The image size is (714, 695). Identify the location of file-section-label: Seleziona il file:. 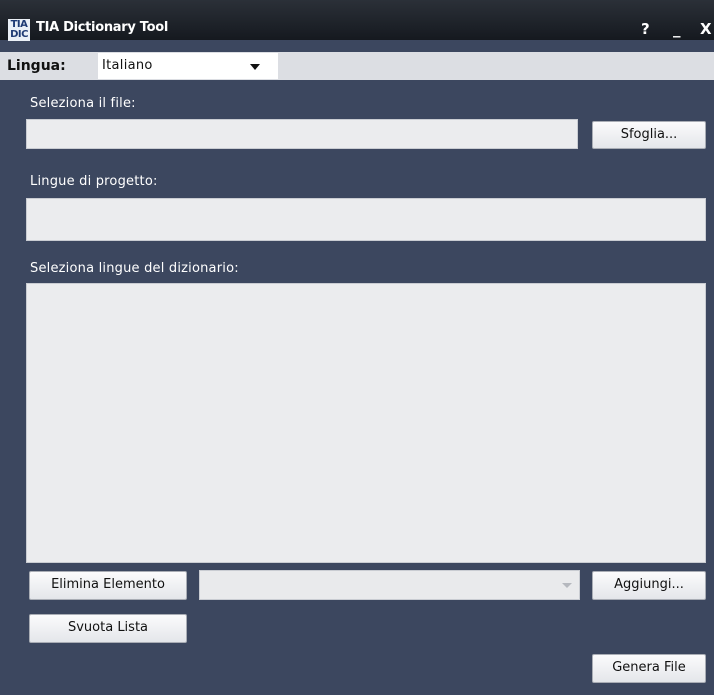
(83, 103).